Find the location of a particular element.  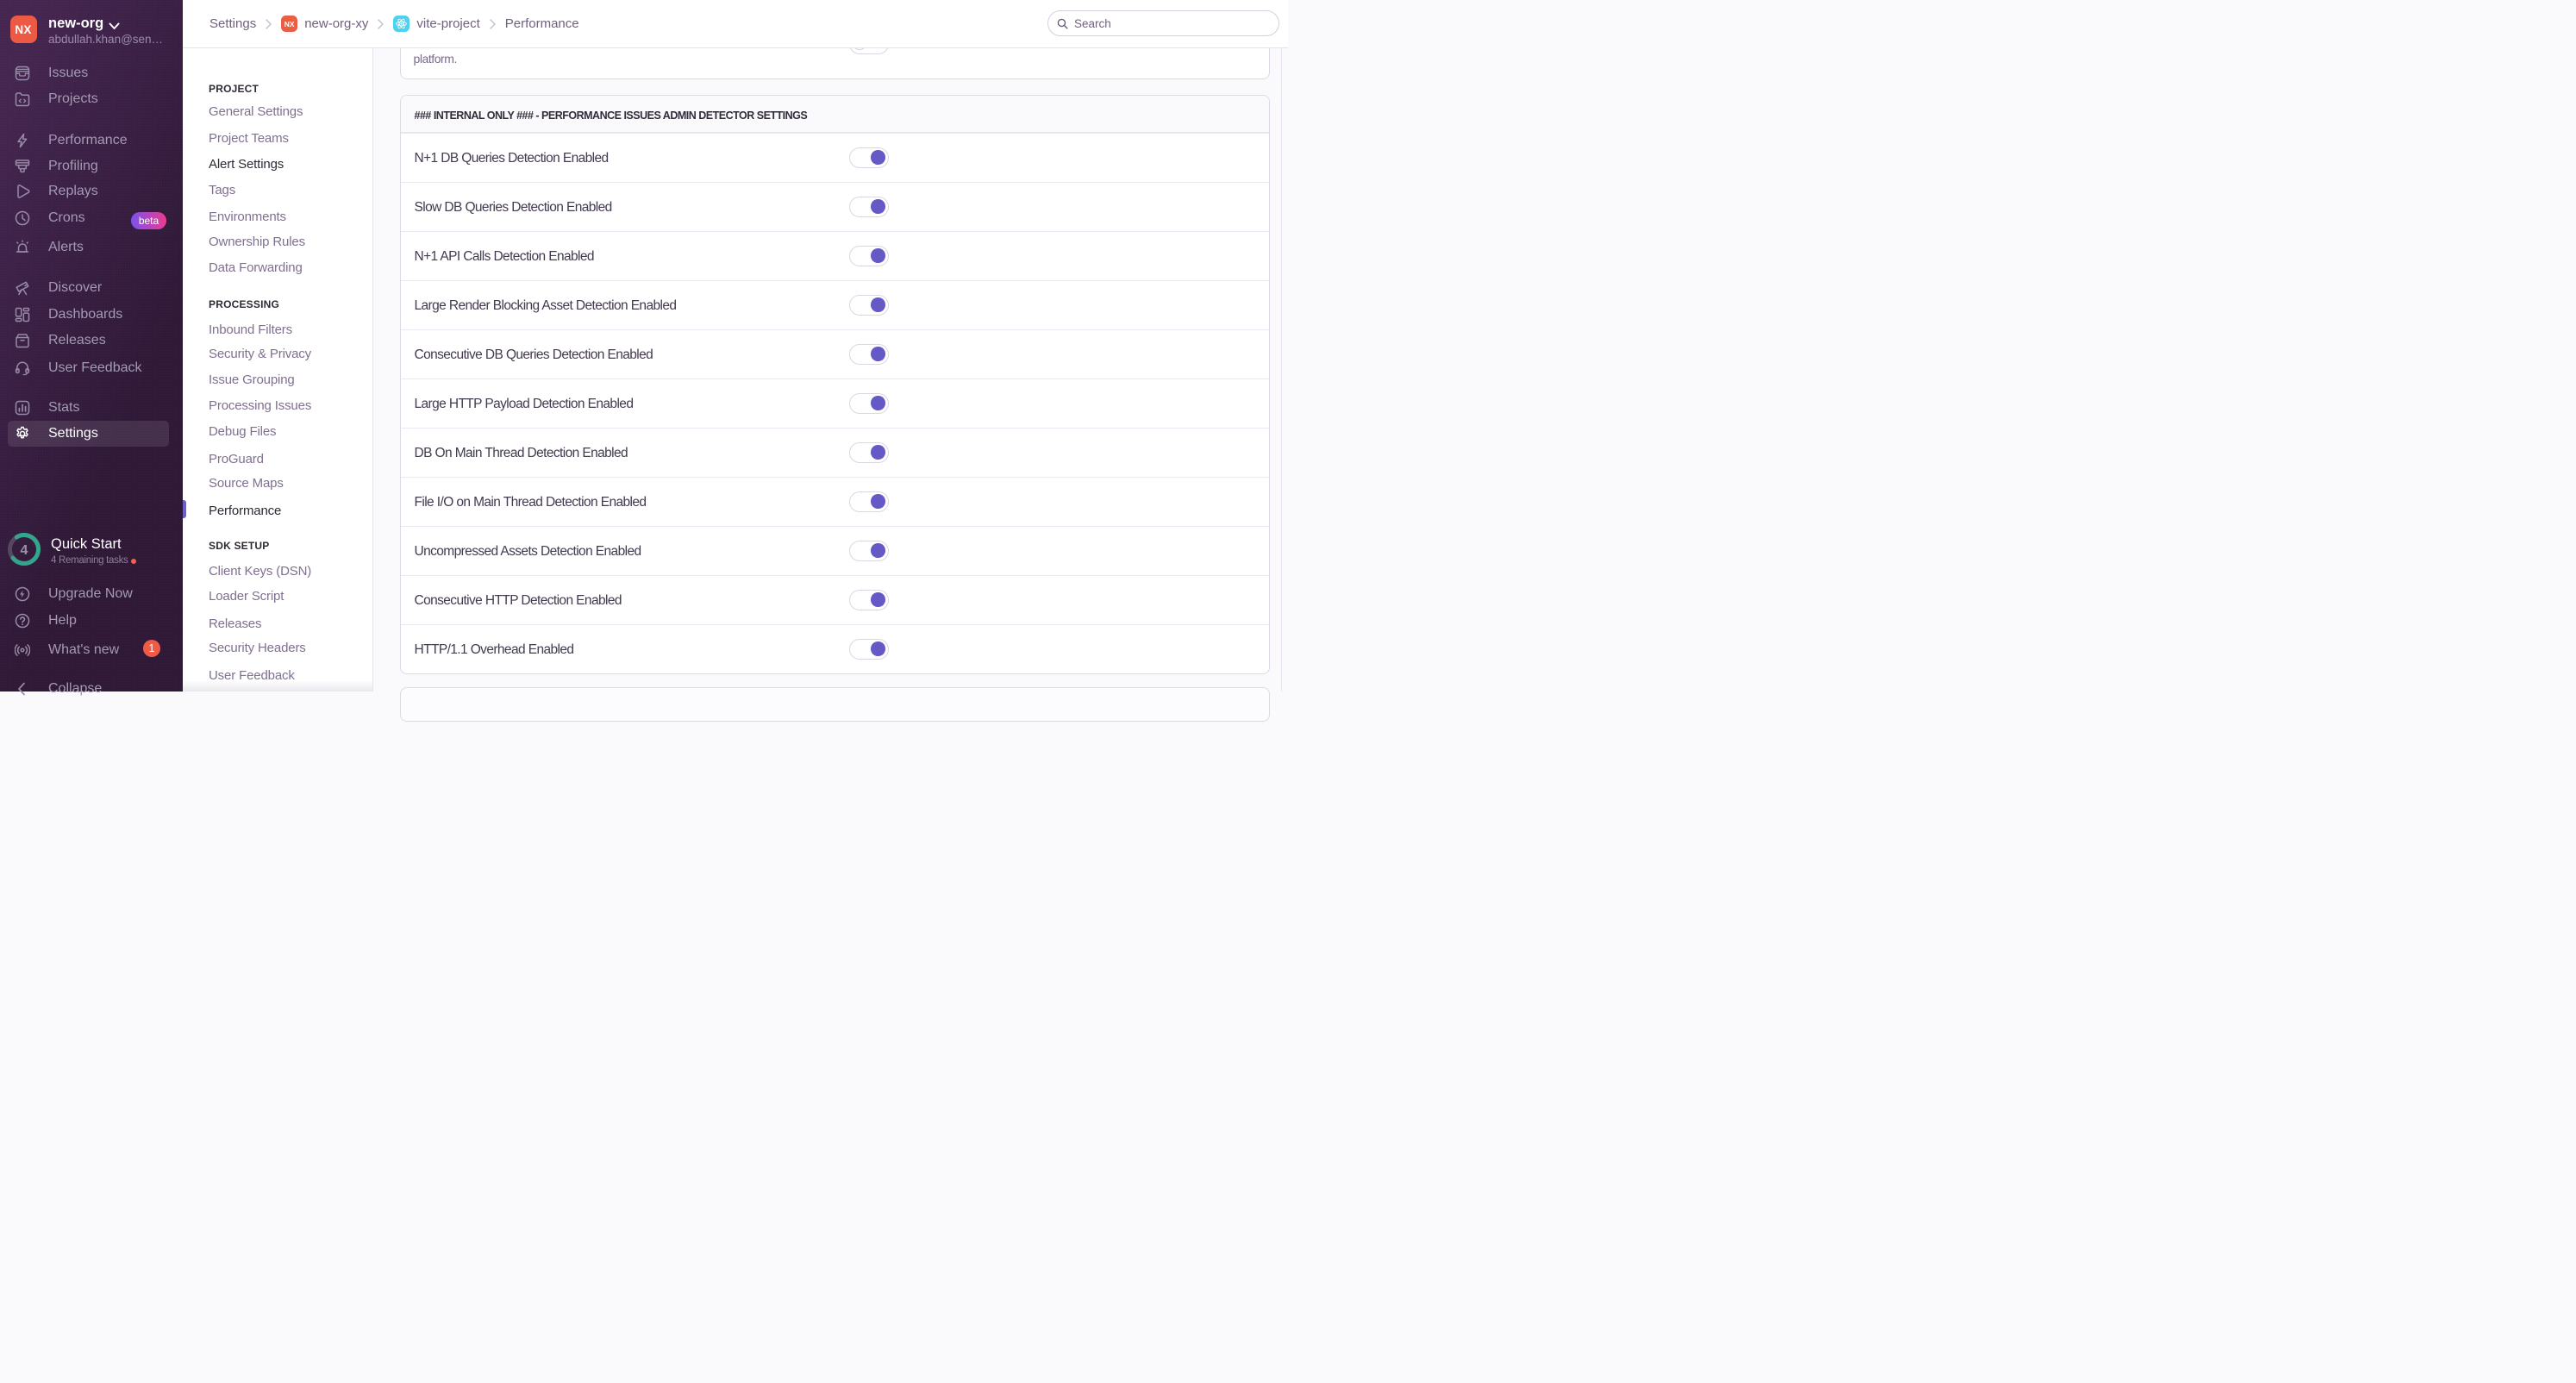

svg-text: 4 is located at coordinates (24, 550).